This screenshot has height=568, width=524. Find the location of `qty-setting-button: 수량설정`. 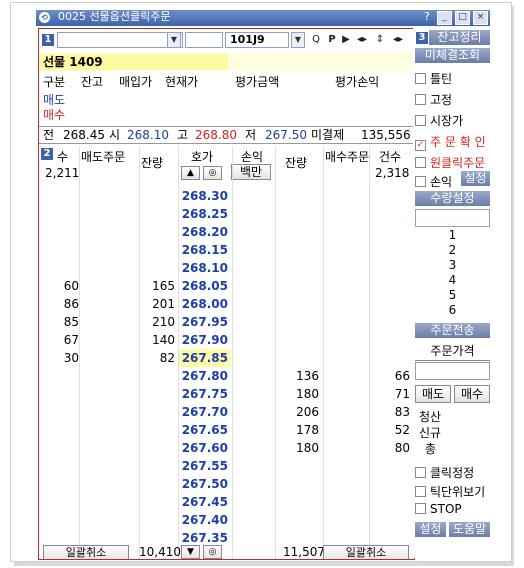

qty-setting-button: 수량설정 is located at coordinates (452, 198).